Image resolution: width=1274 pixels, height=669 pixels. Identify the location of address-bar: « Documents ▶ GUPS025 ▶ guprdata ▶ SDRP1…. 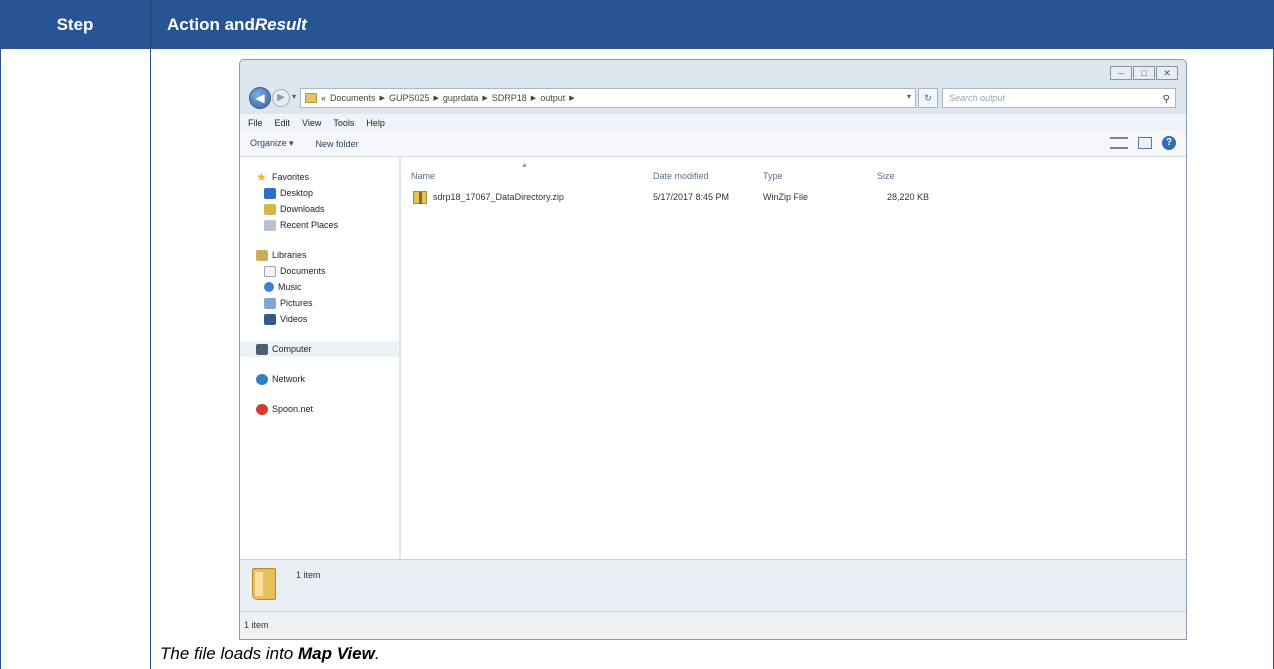
(608, 98).